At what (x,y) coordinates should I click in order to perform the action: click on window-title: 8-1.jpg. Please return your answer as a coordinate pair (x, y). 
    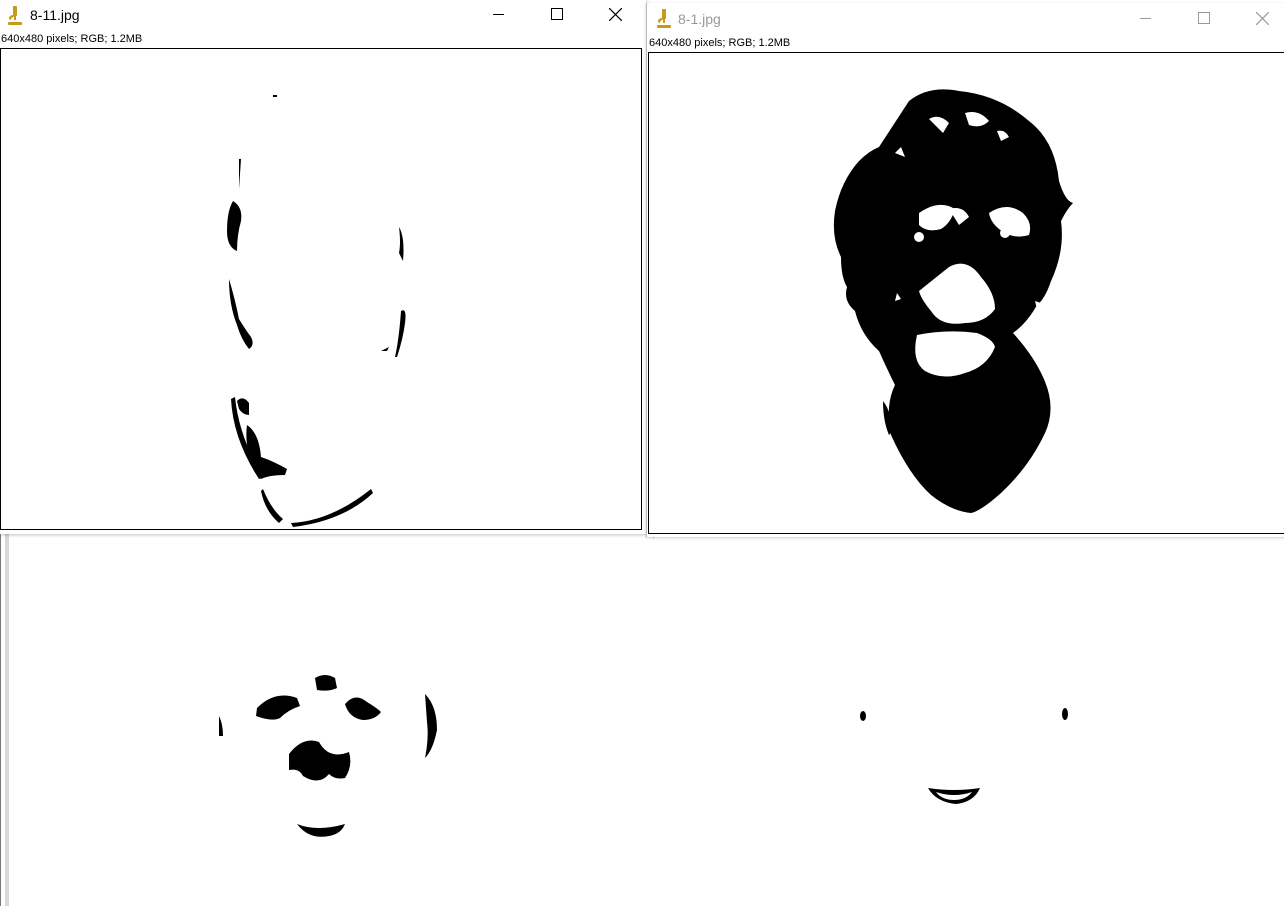
    Looking at the image, I should click on (699, 19).